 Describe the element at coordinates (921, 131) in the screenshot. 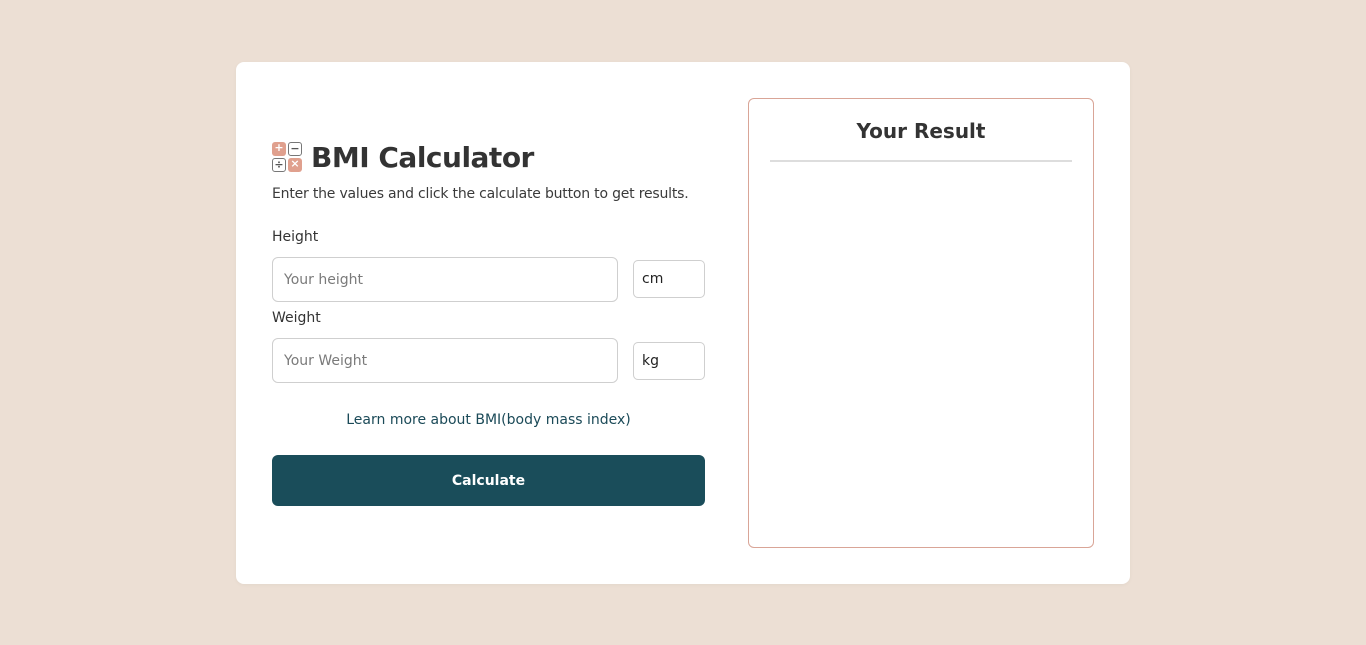

I see `result-title: Your Result` at that location.